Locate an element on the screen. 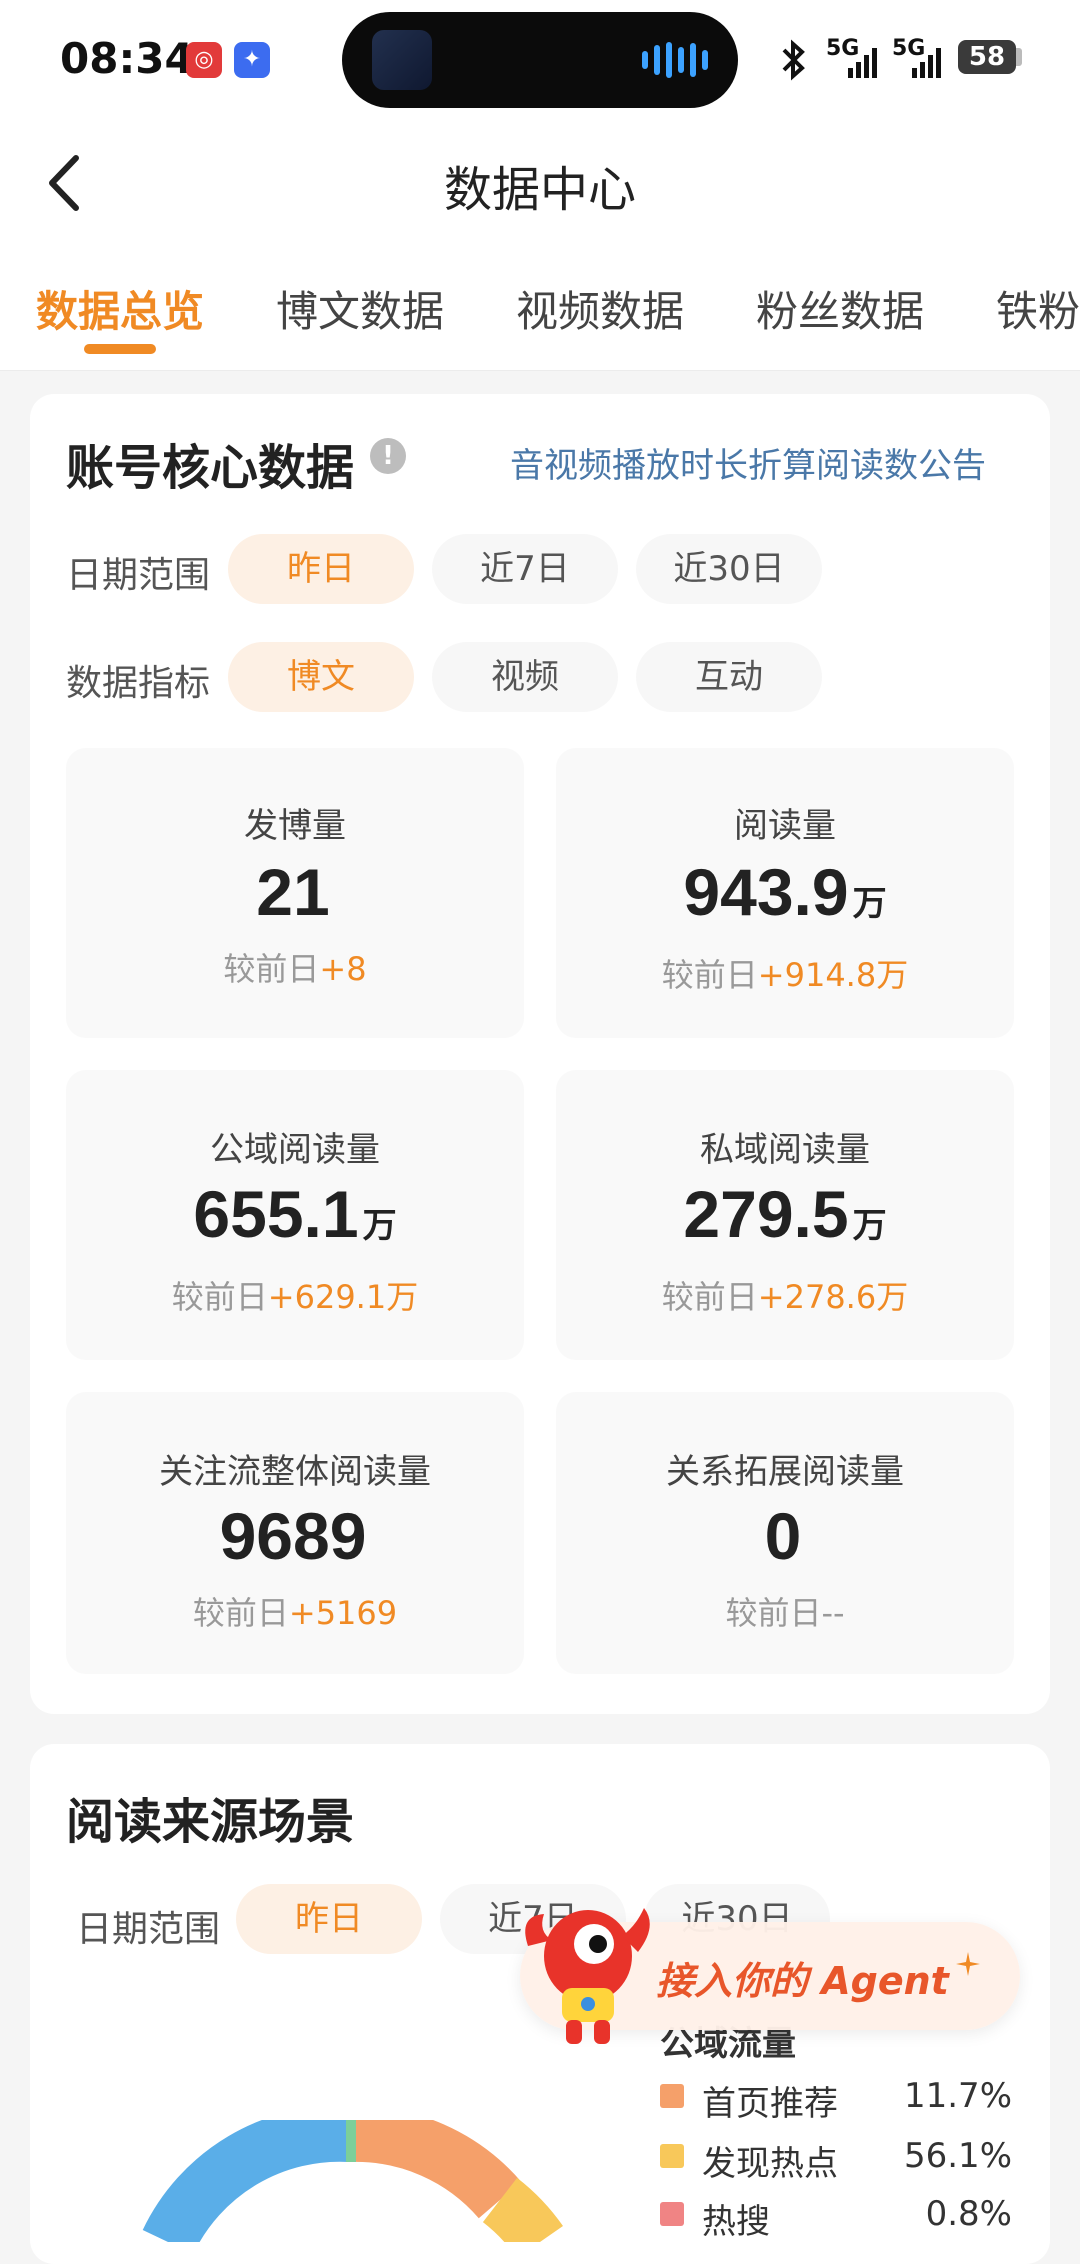  metric-chip-posts: 博文 is located at coordinates (321, 677).